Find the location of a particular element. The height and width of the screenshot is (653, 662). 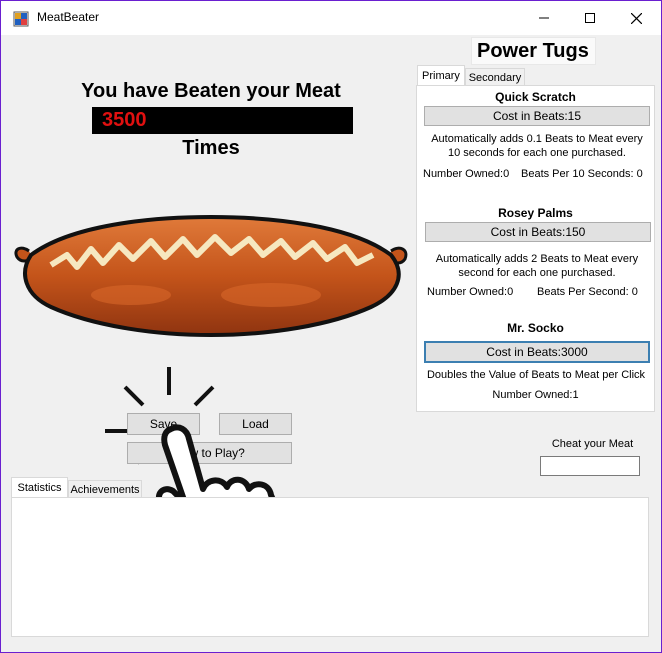

sausage-image is located at coordinates (211, 285).